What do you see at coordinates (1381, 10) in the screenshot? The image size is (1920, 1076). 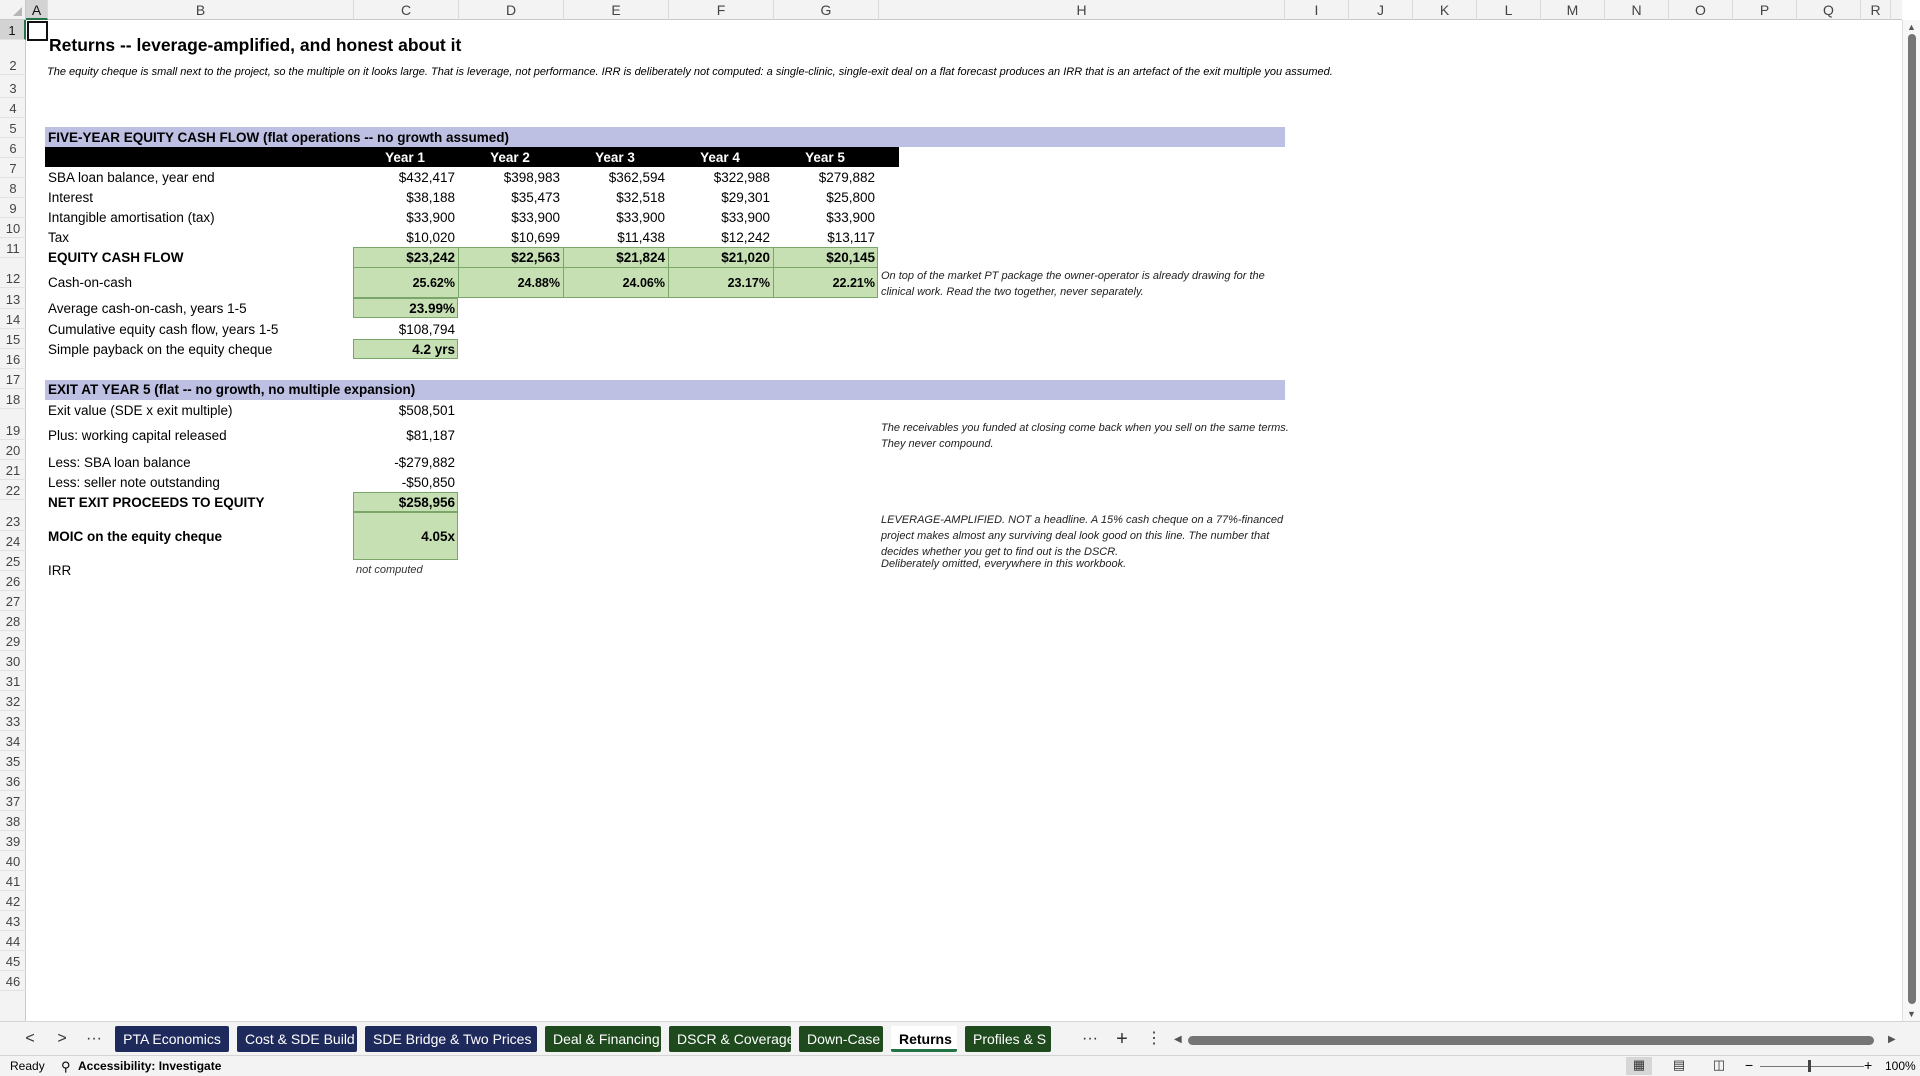 I see `column-header-j: J` at bounding box center [1381, 10].